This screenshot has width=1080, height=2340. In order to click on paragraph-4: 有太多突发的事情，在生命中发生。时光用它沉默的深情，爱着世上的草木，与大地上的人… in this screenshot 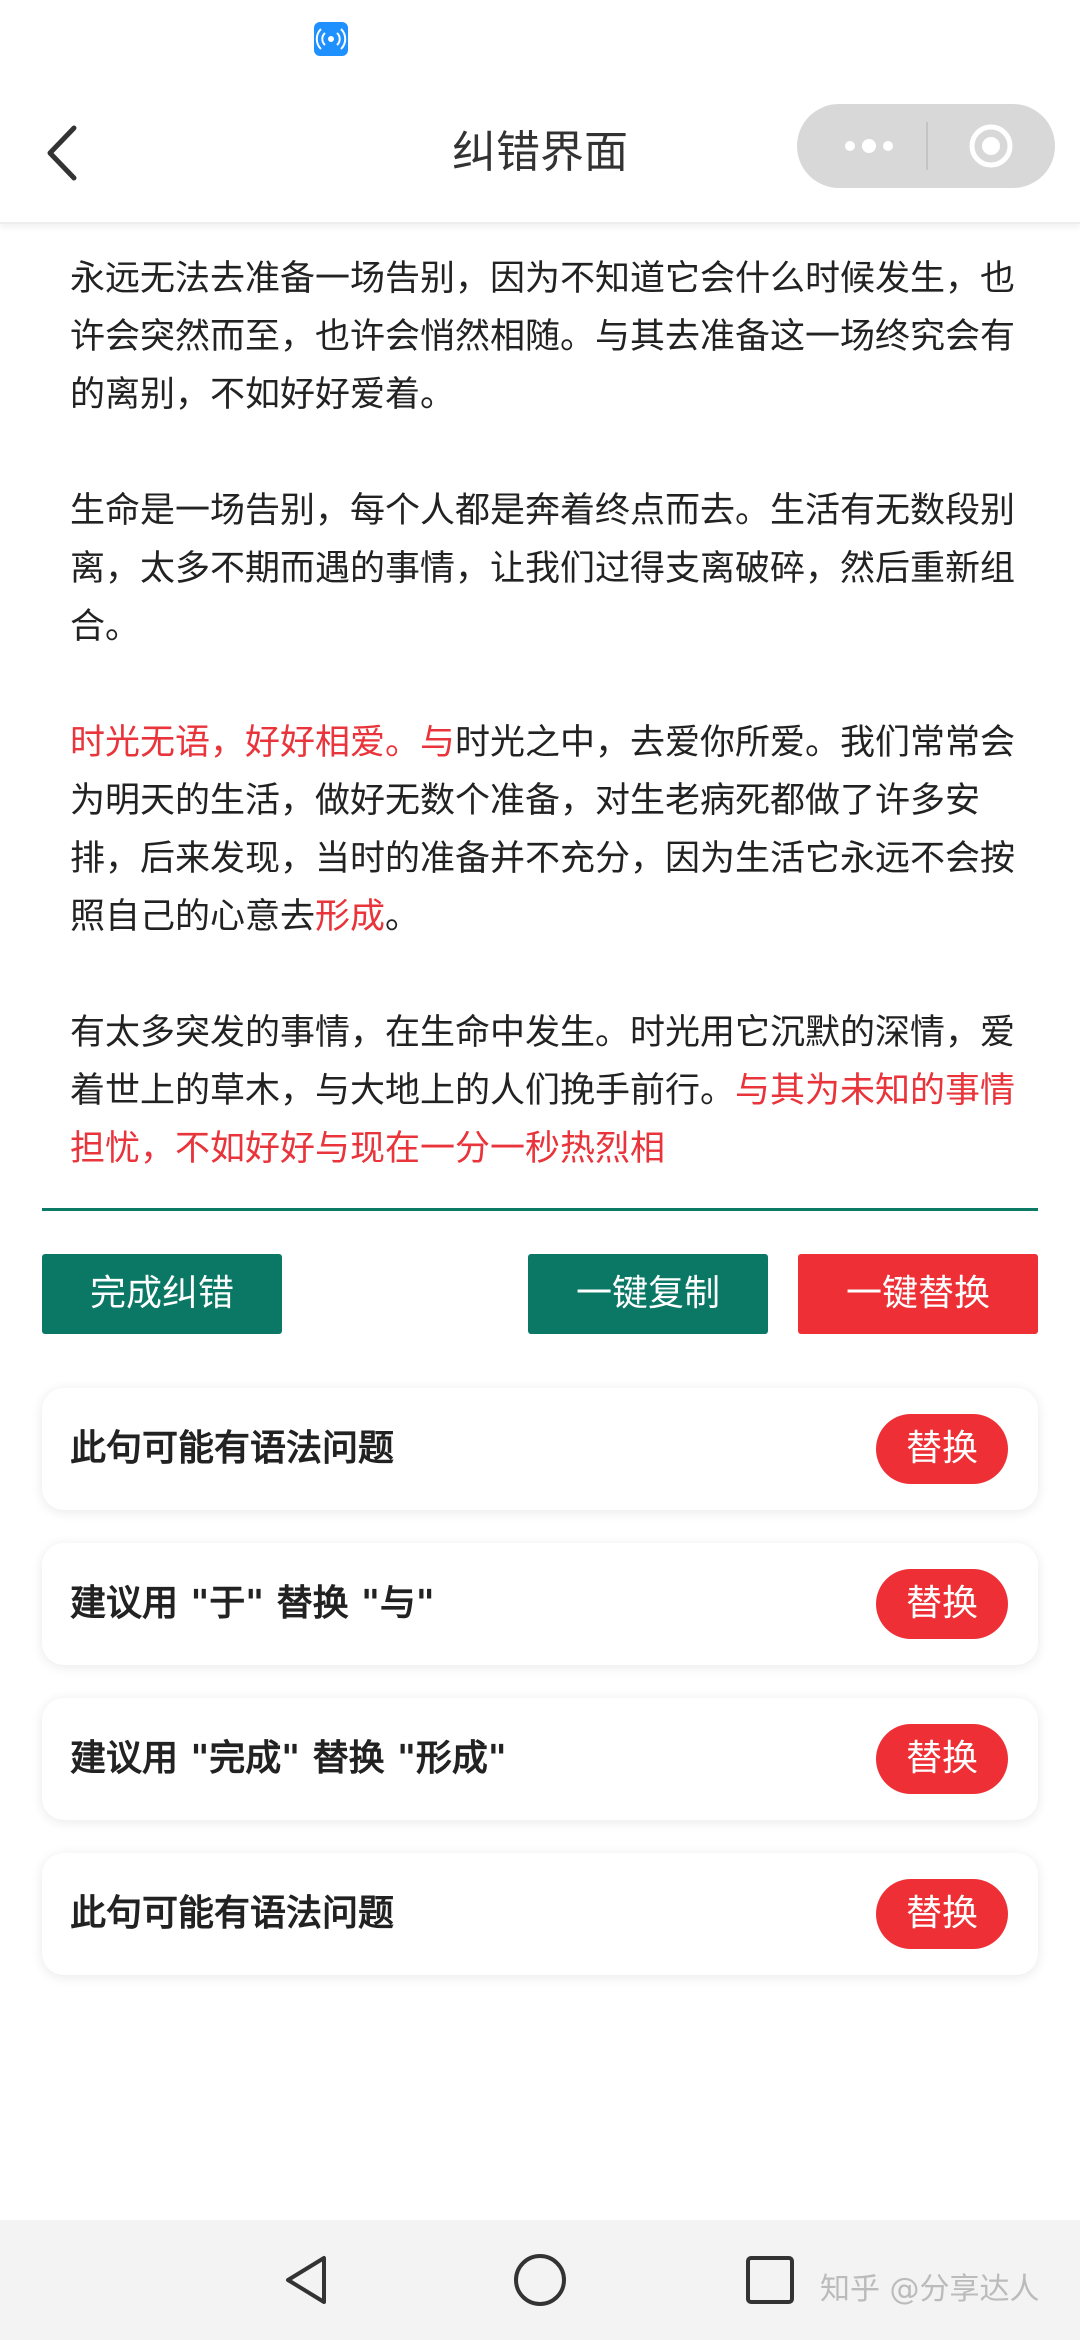, I will do `click(545, 1091)`.